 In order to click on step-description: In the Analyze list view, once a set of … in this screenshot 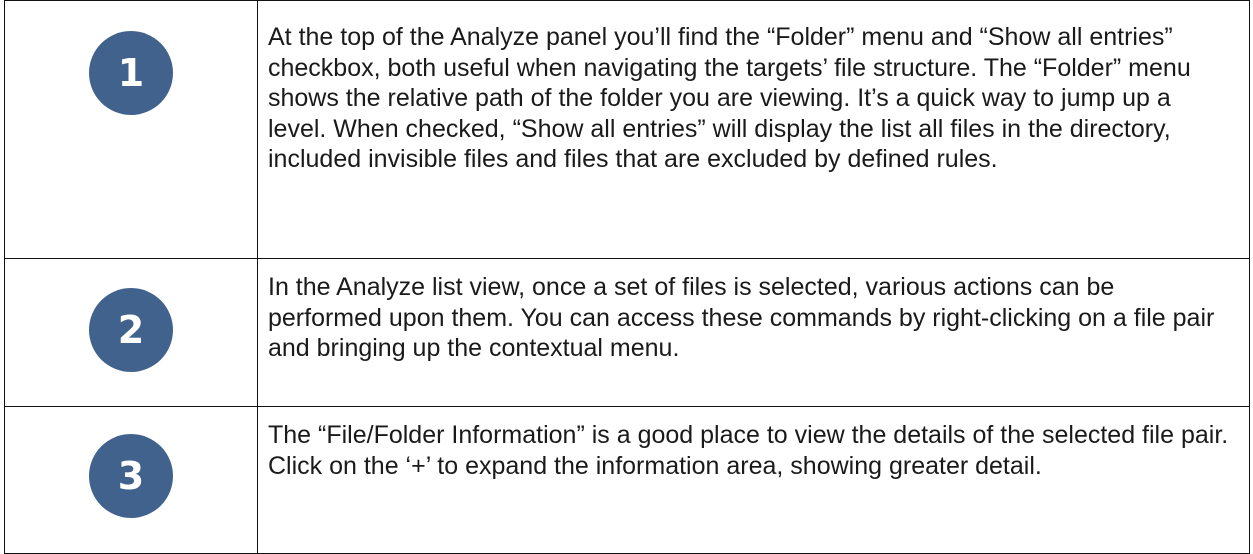, I will do `click(741, 317)`.